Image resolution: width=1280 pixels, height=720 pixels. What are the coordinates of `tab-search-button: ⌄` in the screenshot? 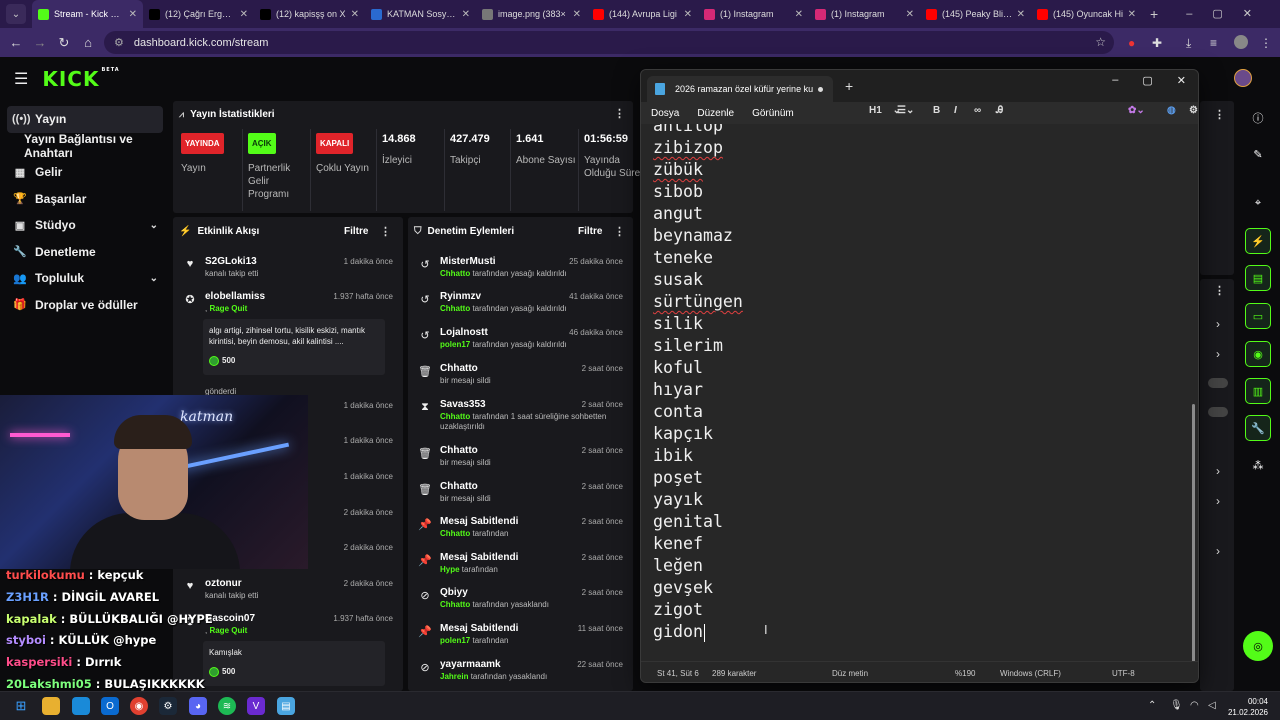 It's located at (16, 14).